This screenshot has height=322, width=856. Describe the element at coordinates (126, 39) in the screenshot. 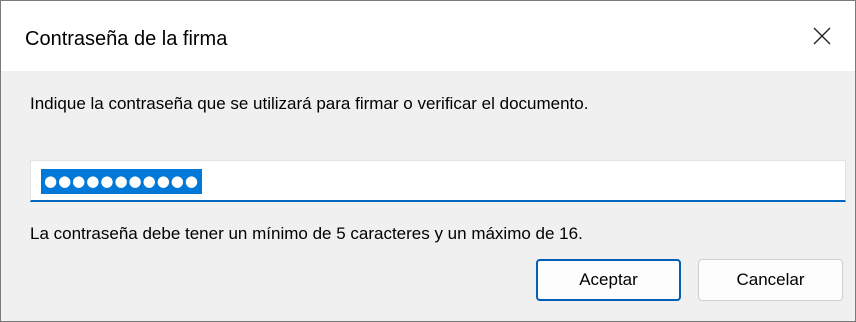

I see `dialog-title: Contraseña de la firma` at that location.